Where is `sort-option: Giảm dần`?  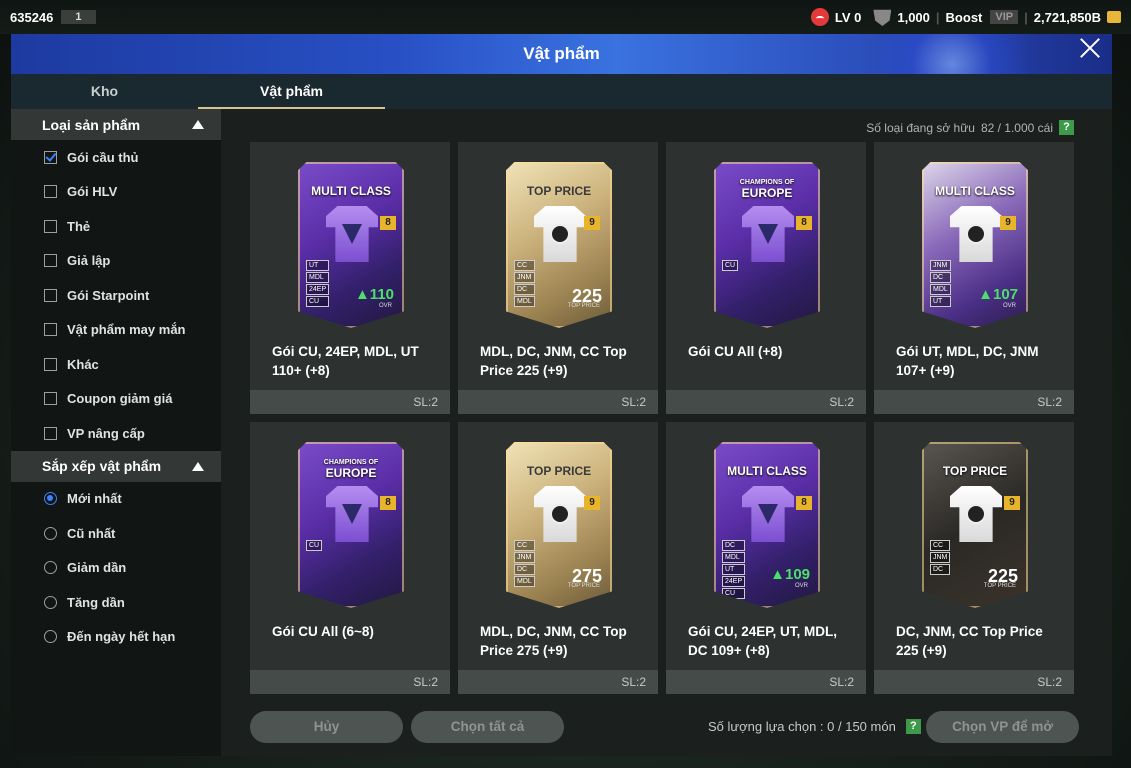 sort-option: Giảm dần is located at coordinates (116, 568).